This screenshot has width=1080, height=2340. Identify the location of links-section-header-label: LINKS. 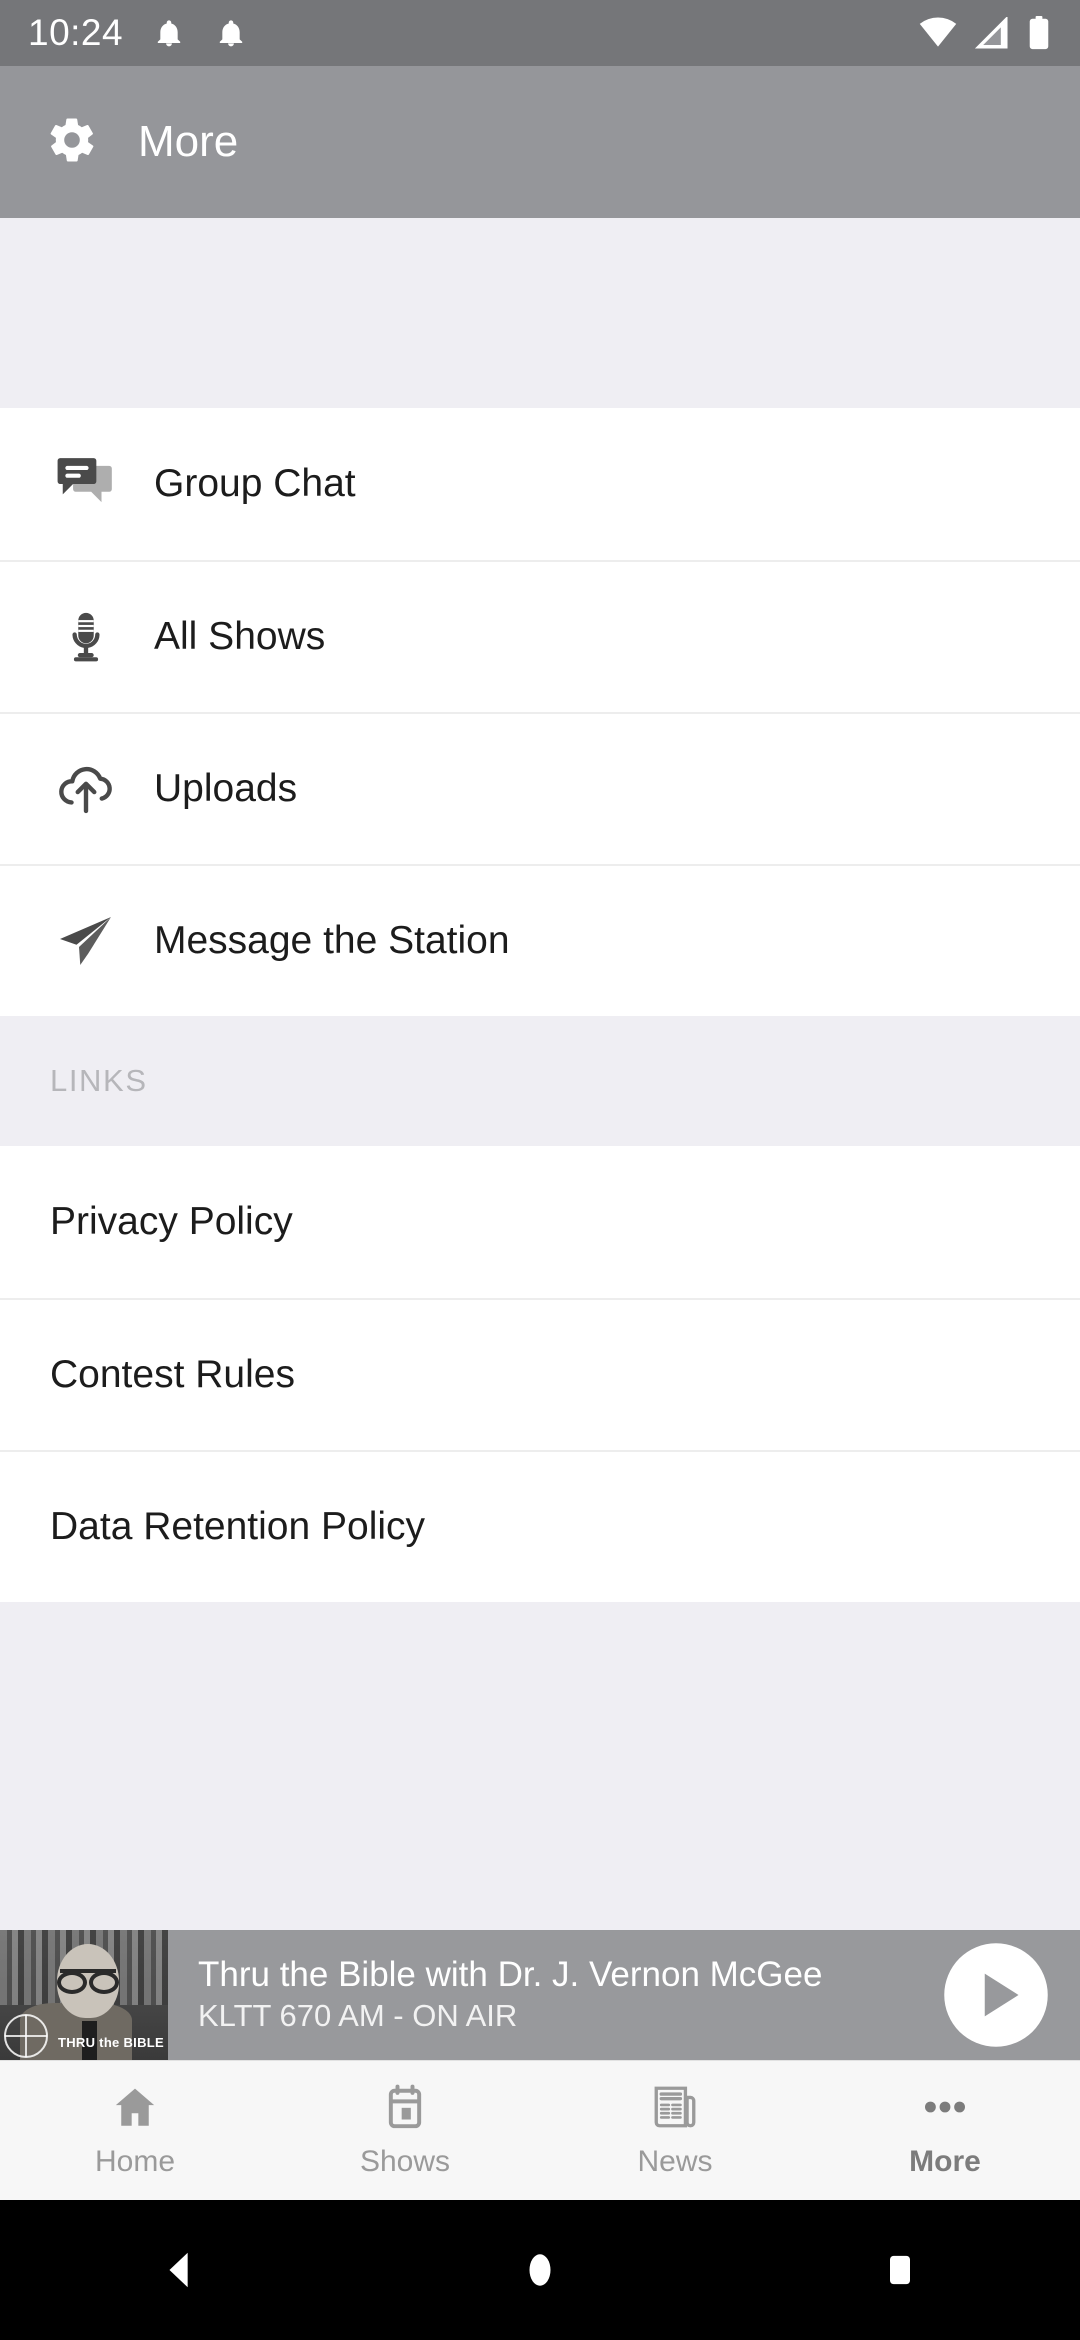
(99, 1080).